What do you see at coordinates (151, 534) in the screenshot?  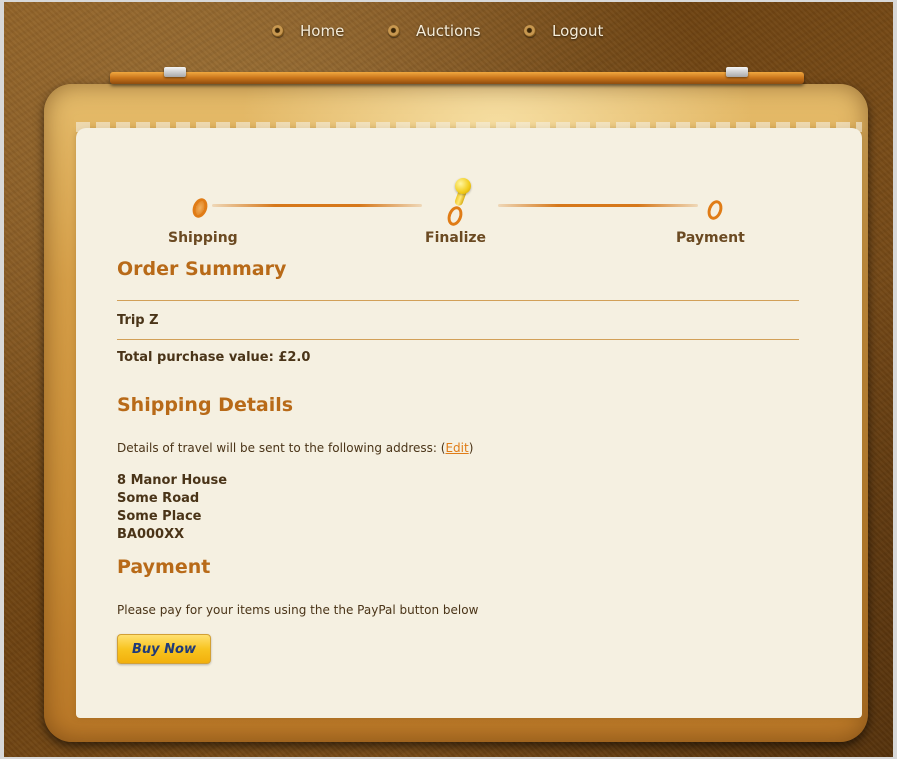 I see `address-line: BA000XX` at bounding box center [151, 534].